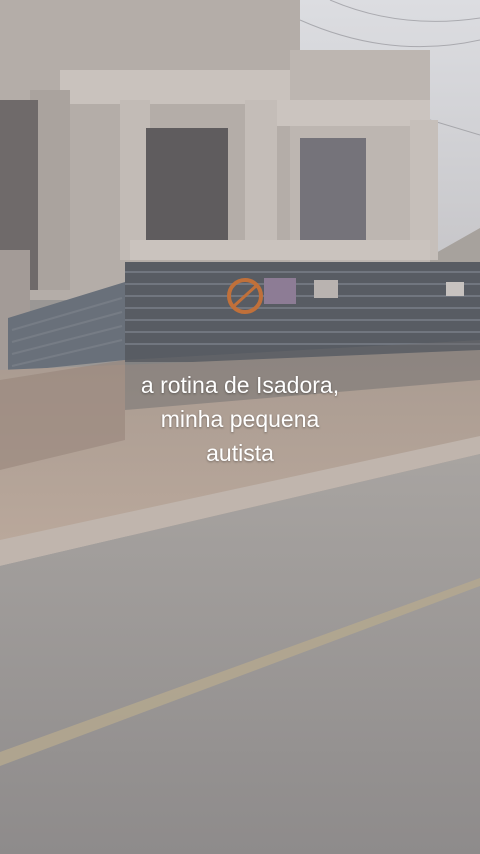  I want to click on caption-line: a rotina de Isadora,, so click(240, 385).